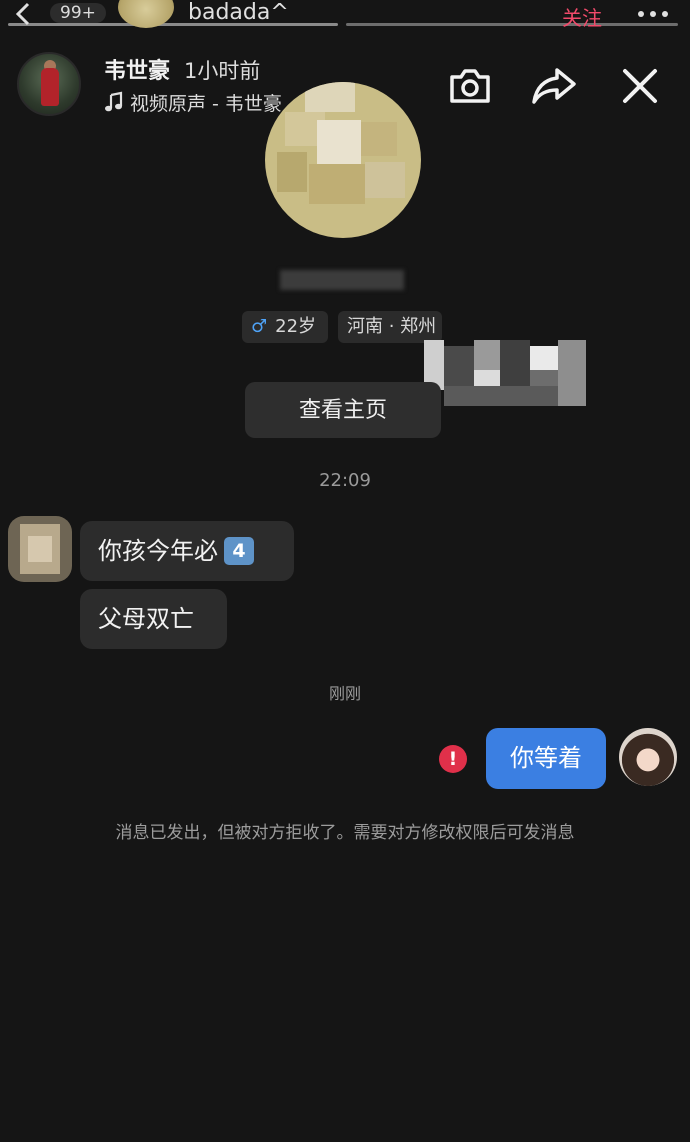  Describe the element at coordinates (342, 280) in the screenshot. I see `profile-name-blurred` at that location.